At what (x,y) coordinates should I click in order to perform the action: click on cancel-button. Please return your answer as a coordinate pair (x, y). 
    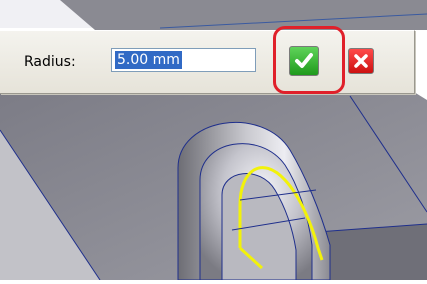
    Looking at the image, I should click on (361, 61).